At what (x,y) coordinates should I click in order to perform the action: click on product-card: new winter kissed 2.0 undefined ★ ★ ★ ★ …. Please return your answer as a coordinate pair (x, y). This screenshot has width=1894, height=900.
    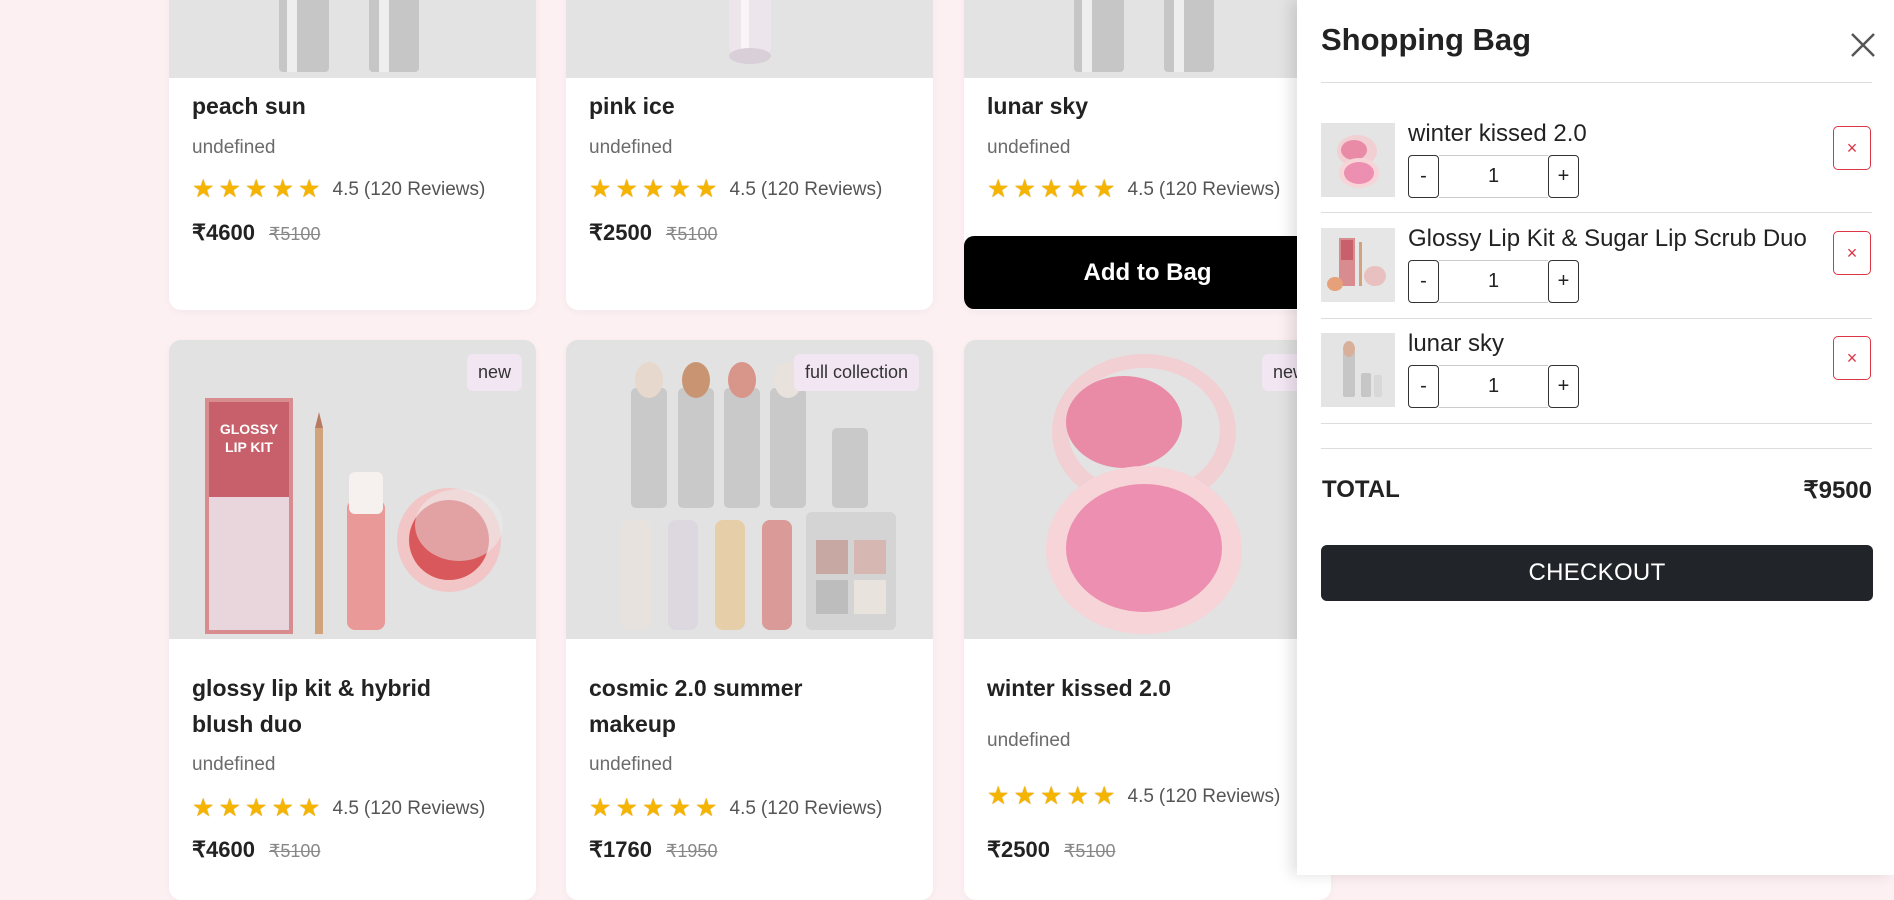
    Looking at the image, I should click on (1147, 620).